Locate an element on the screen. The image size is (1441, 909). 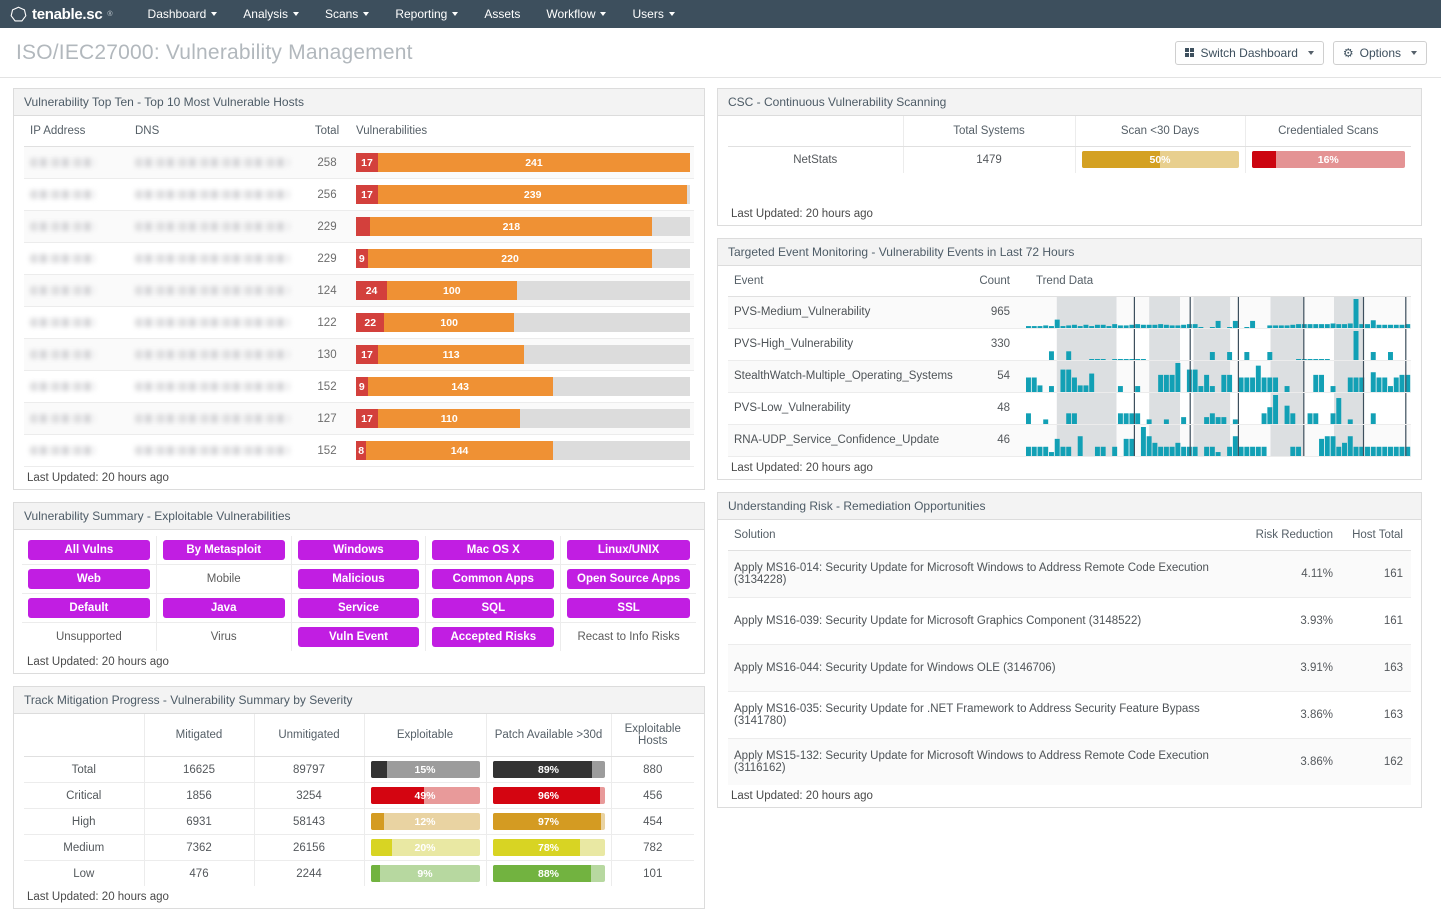
cell-exploitable: 49% is located at coordinates (425, 795).